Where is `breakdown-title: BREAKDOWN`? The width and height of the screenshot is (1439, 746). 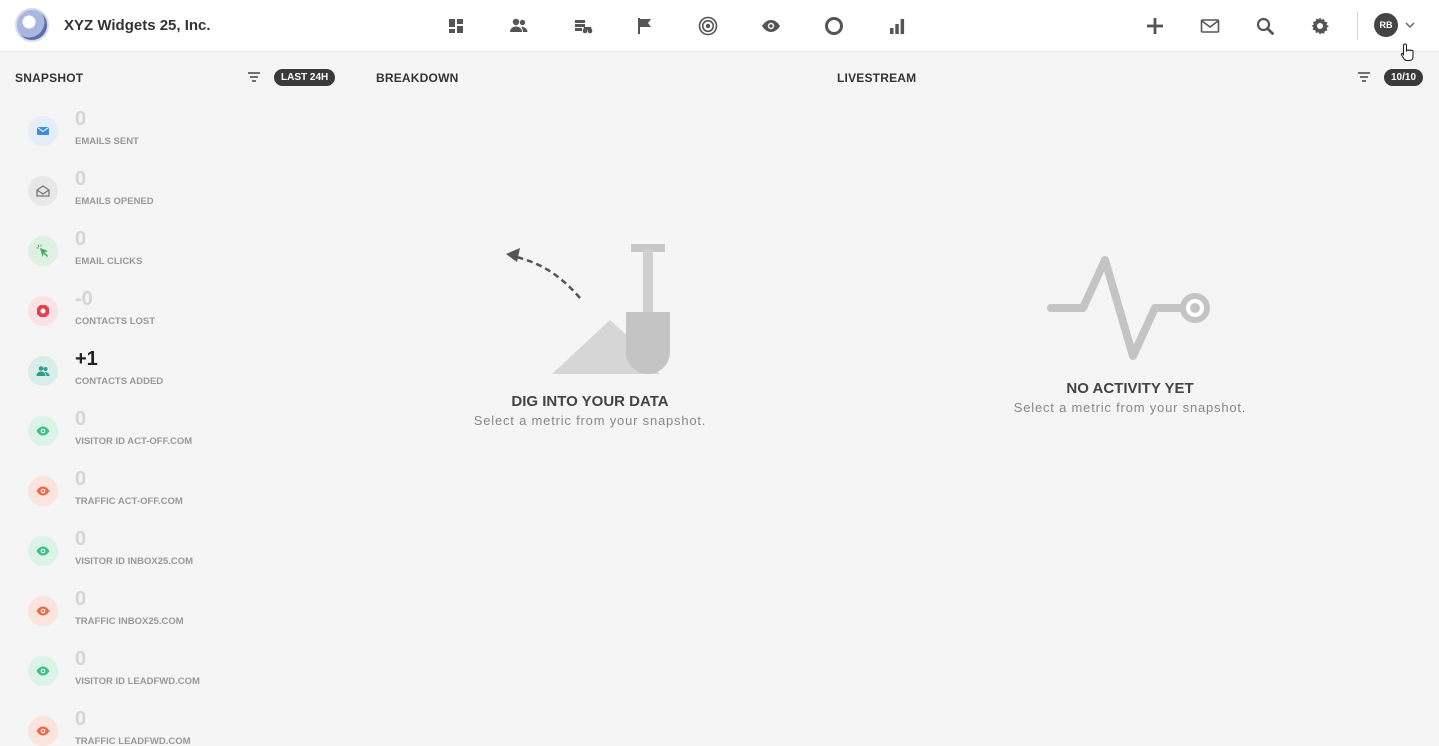
breakdown-title: BREAKDOWN is located at coordinates (417, 78).